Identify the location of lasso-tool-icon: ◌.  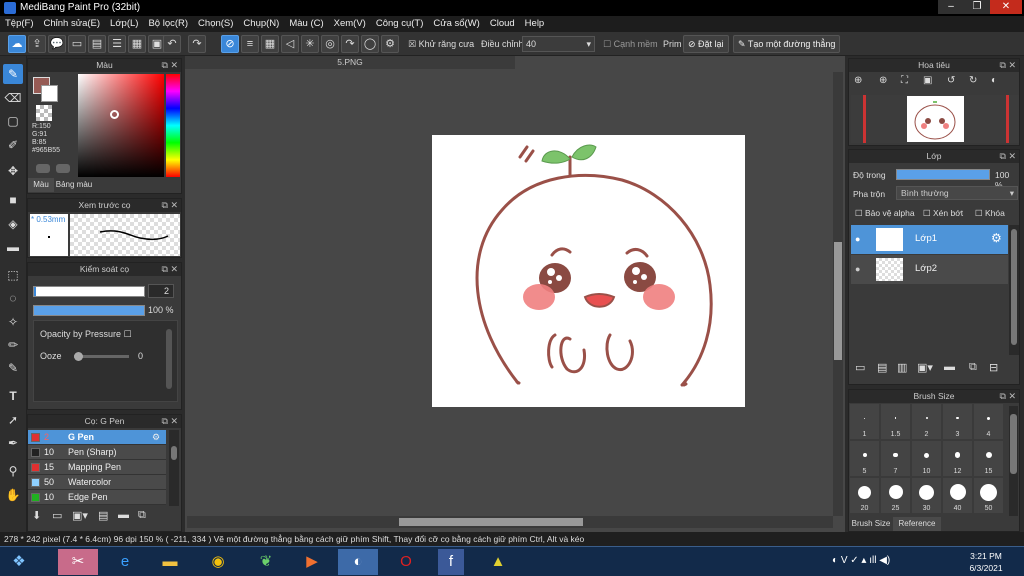
(13, 298).